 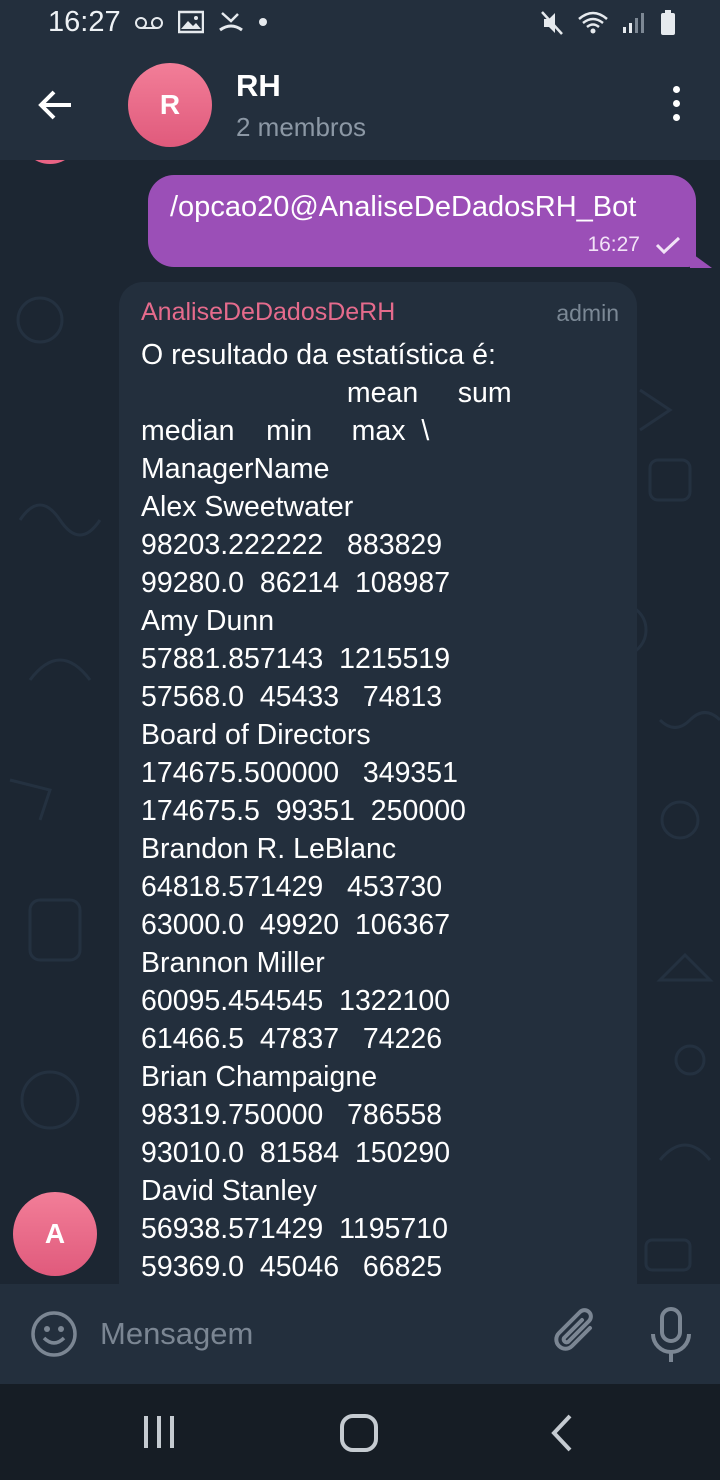 I want to click on message-composer, so click(x=360, y=1334).